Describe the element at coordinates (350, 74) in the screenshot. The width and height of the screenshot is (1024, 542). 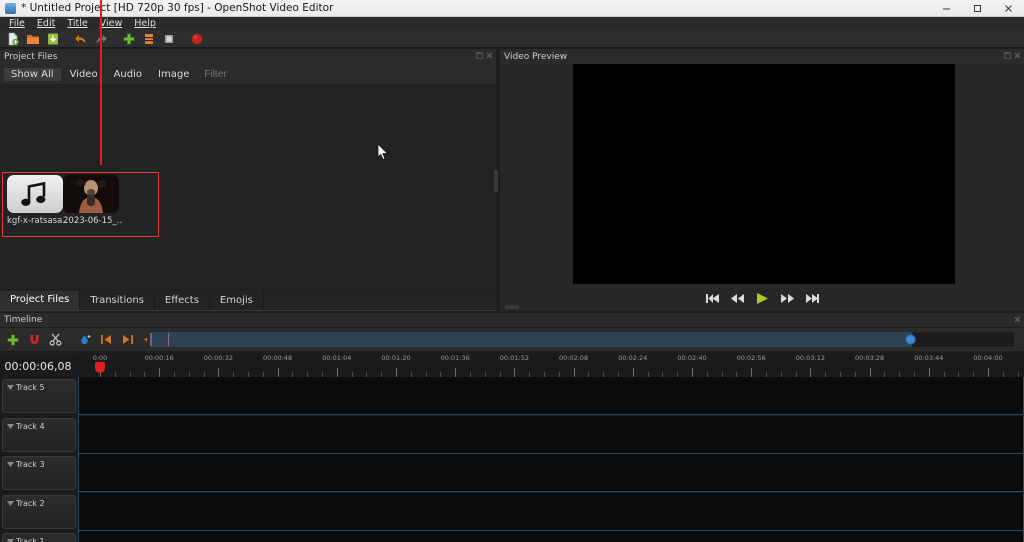
I see `filter-input` at that location.